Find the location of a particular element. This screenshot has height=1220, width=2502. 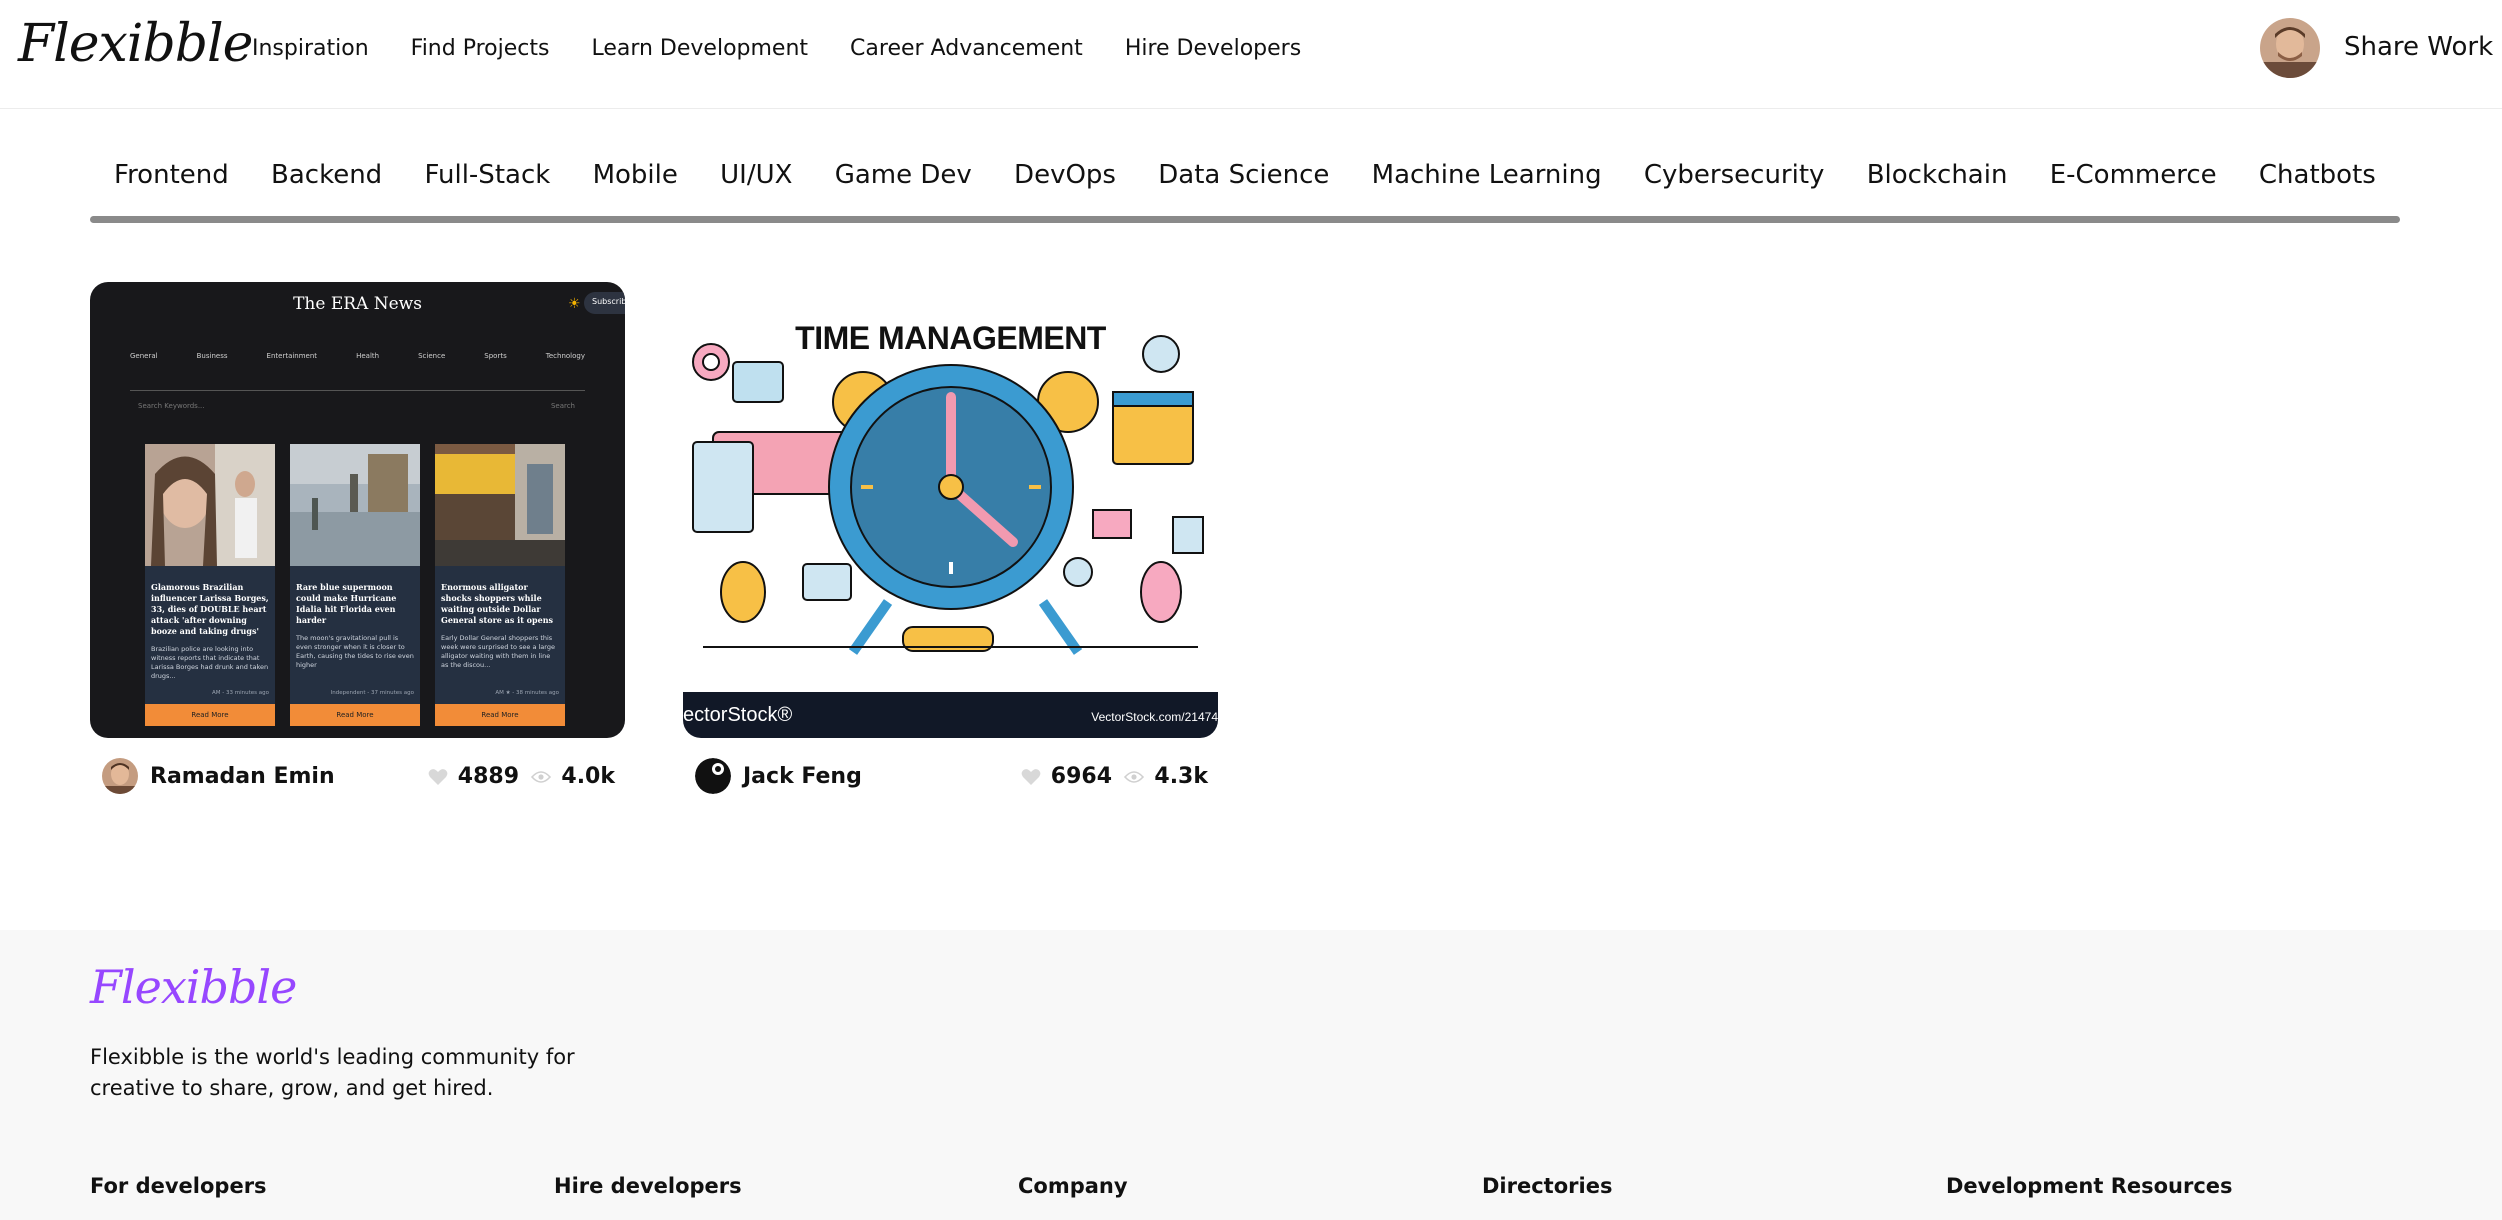

category-machine-learning: Machine Learning is located at coordinates (1487, 190).